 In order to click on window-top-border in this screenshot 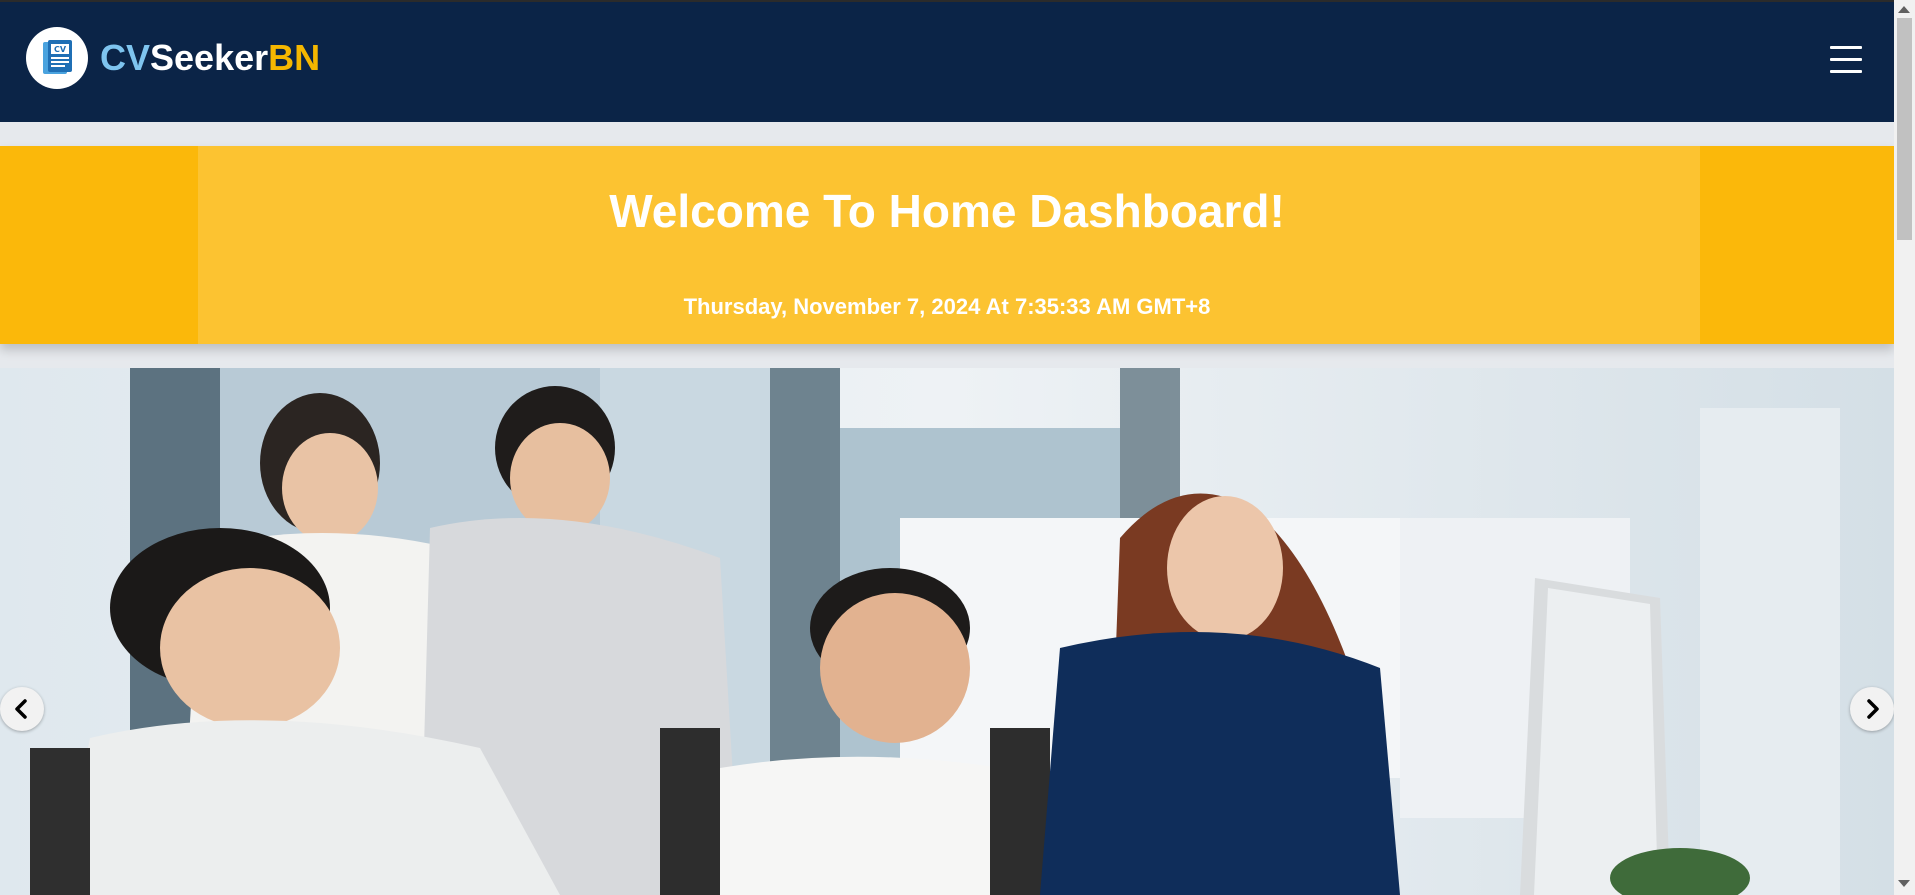, I will do `click(957, 1)`.